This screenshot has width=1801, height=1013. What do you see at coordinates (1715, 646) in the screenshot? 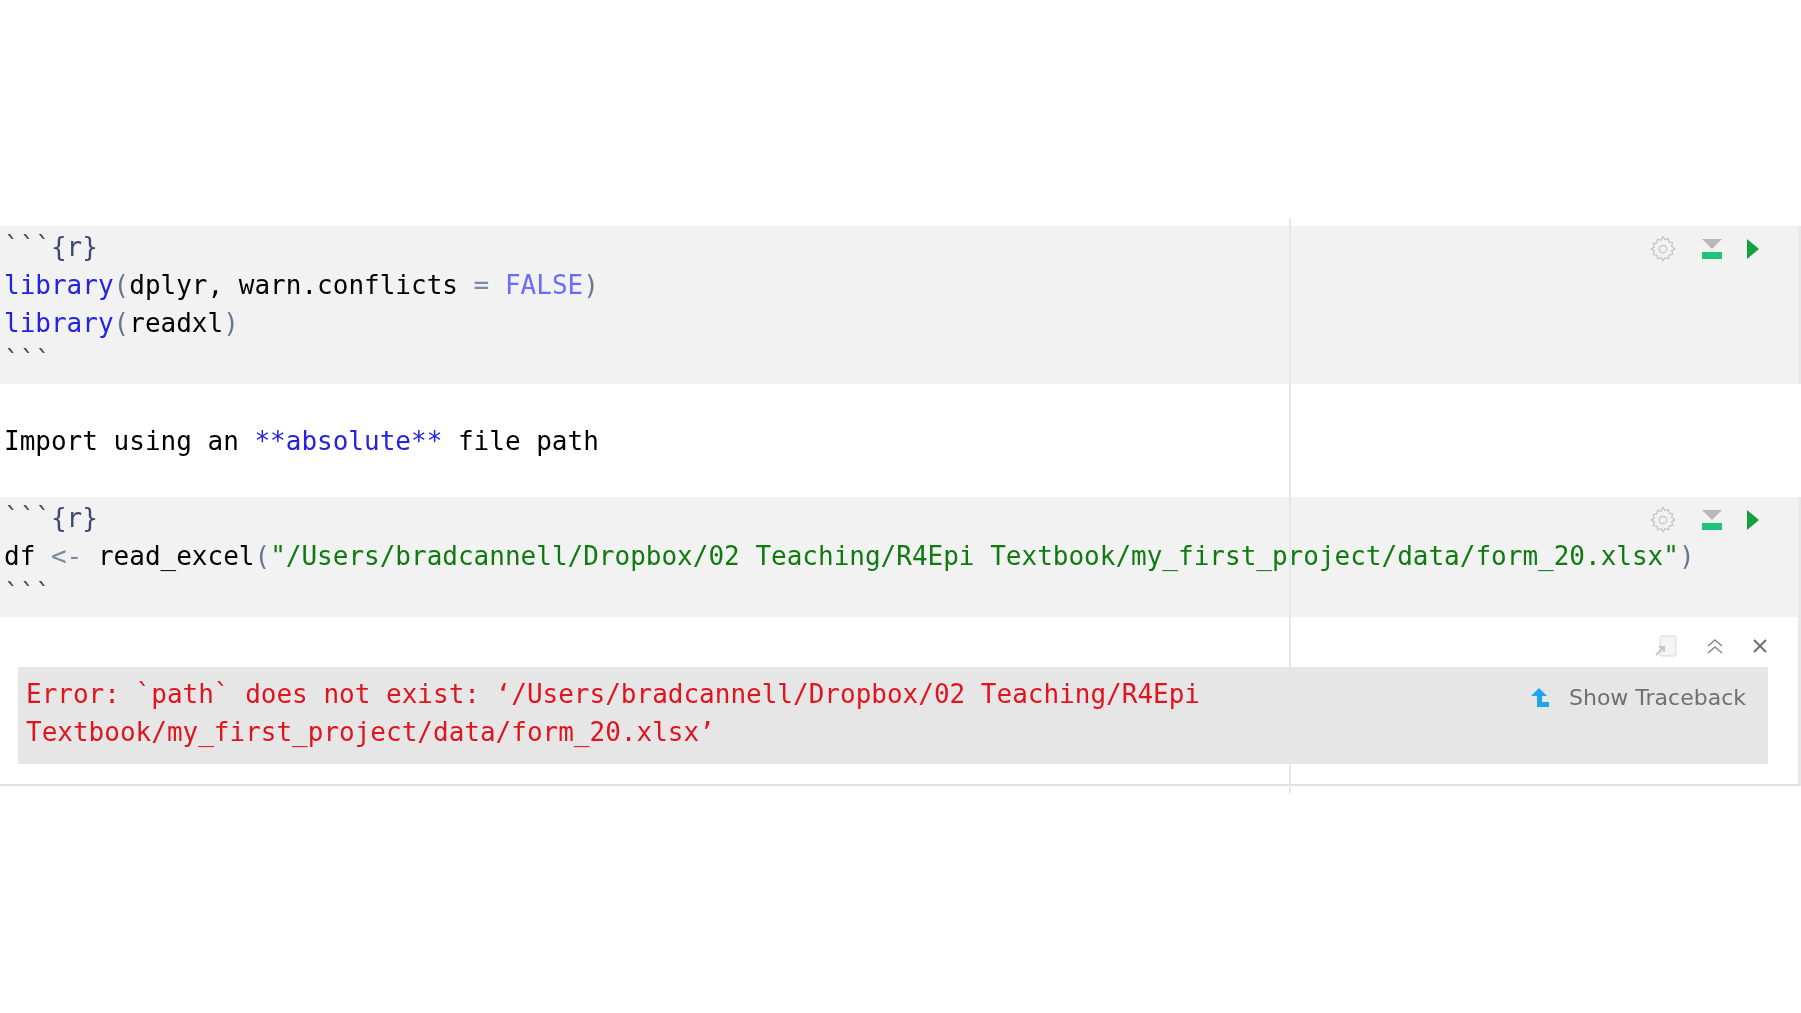
I see `collapse-icon` at bounding box center [1715, 646].